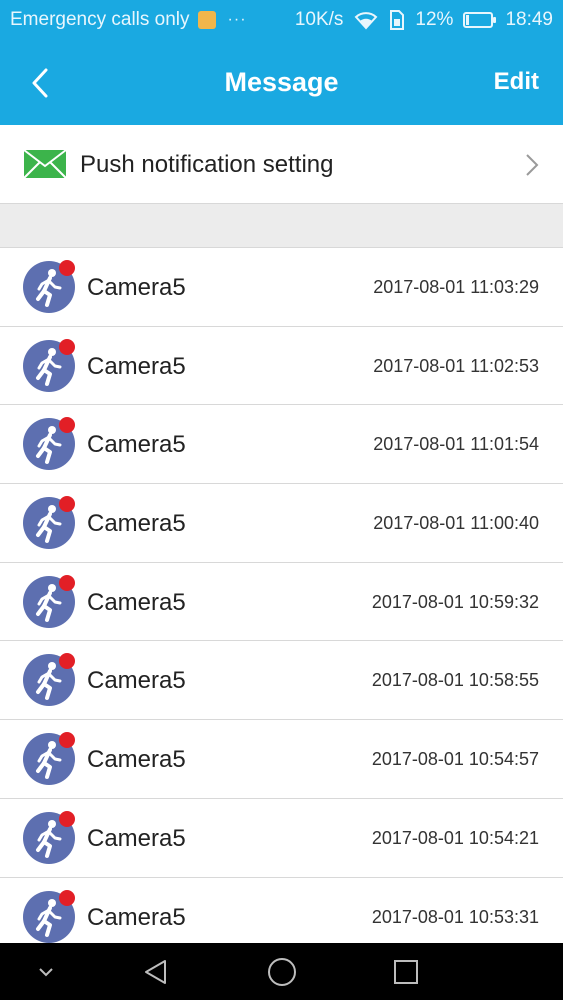 Image resolution: width=563 pixels, height=1000 pixels. I want to click on chevron-down-icon, so click(46, 971).